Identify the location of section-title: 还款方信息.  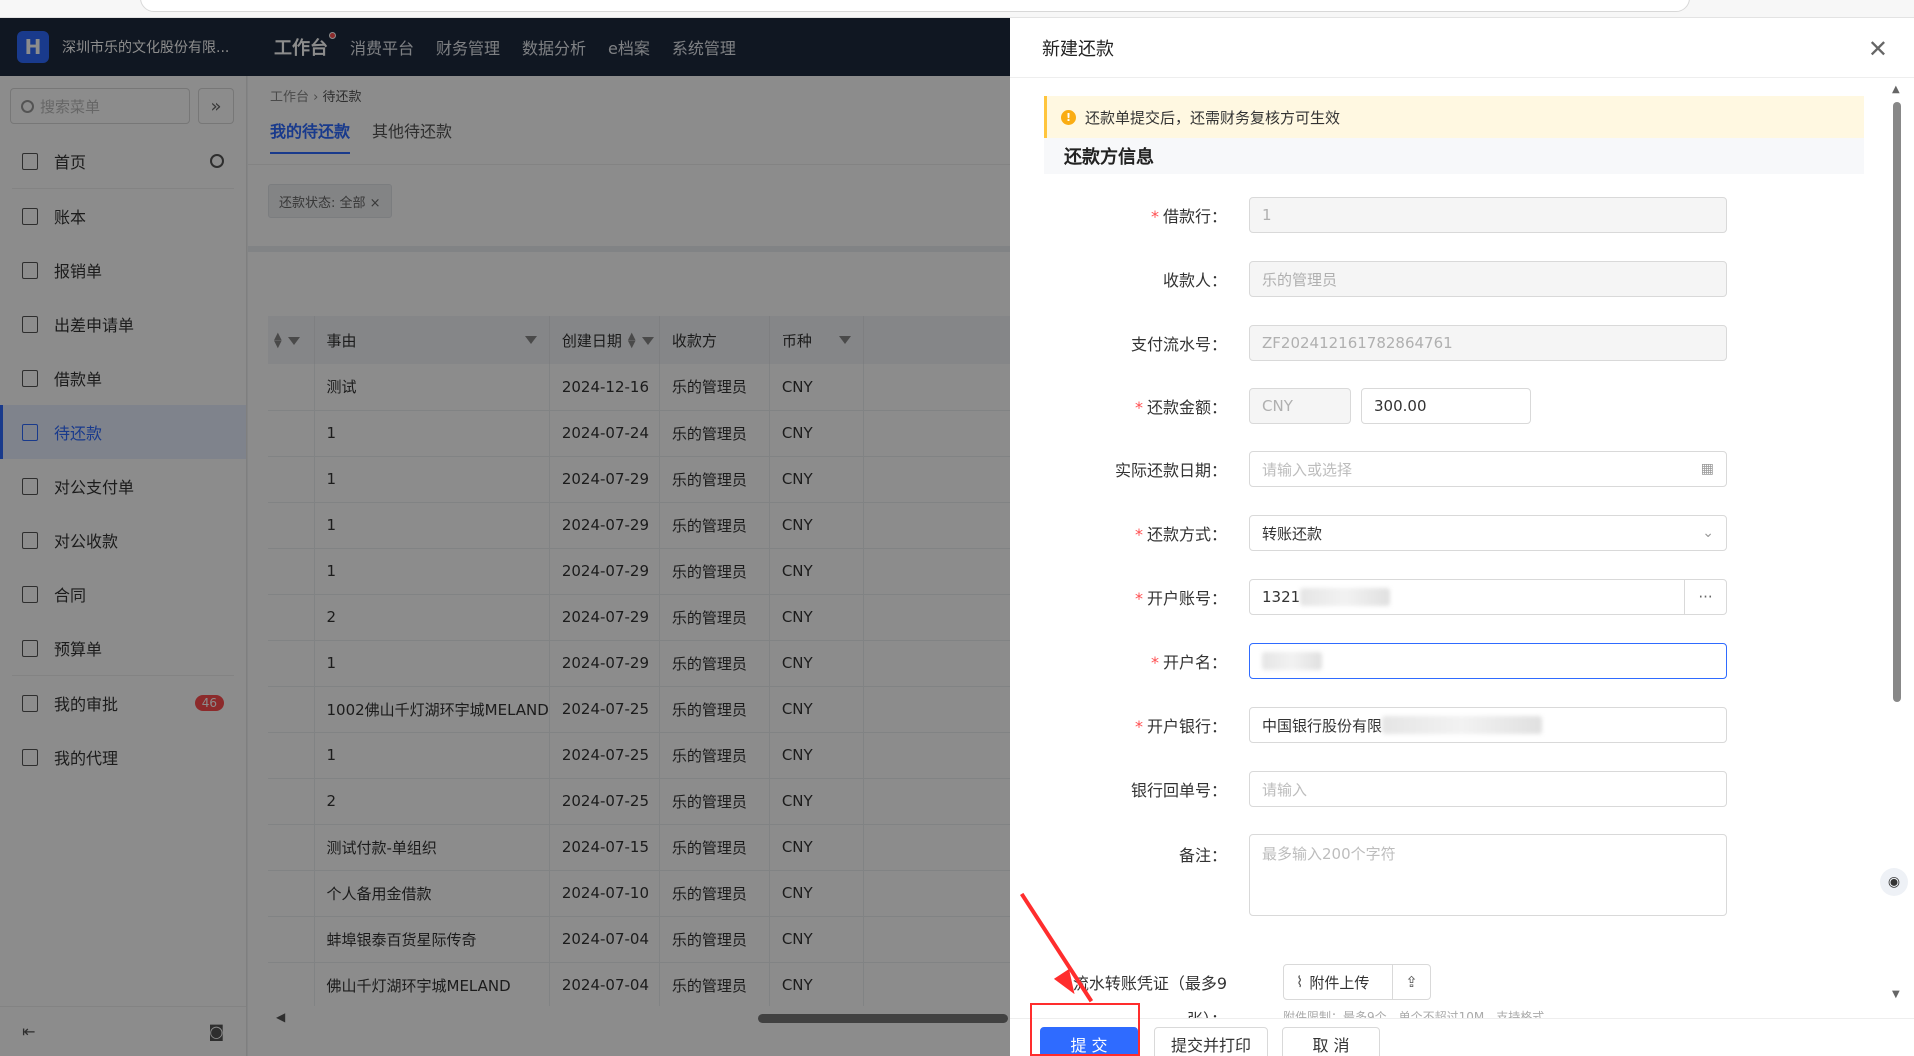
(1454, 156).